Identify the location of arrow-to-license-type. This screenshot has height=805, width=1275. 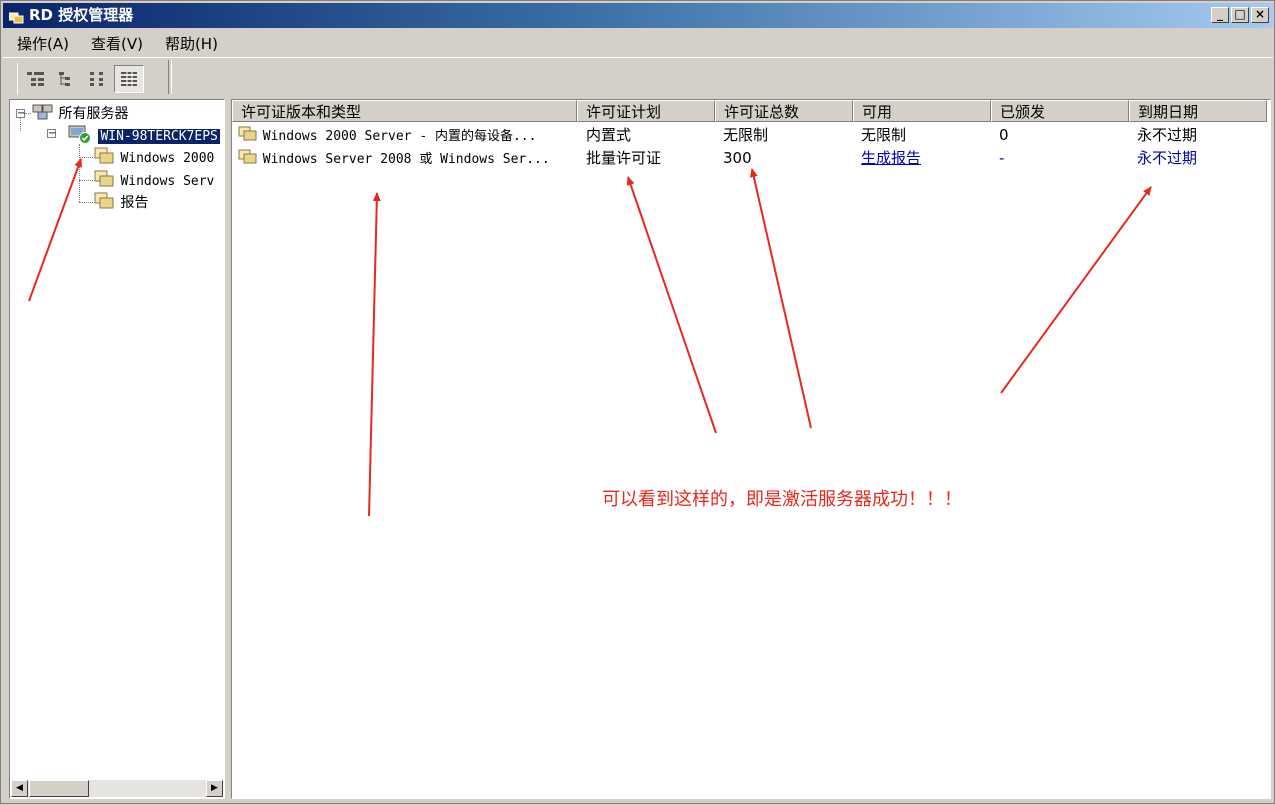
(374, 354).